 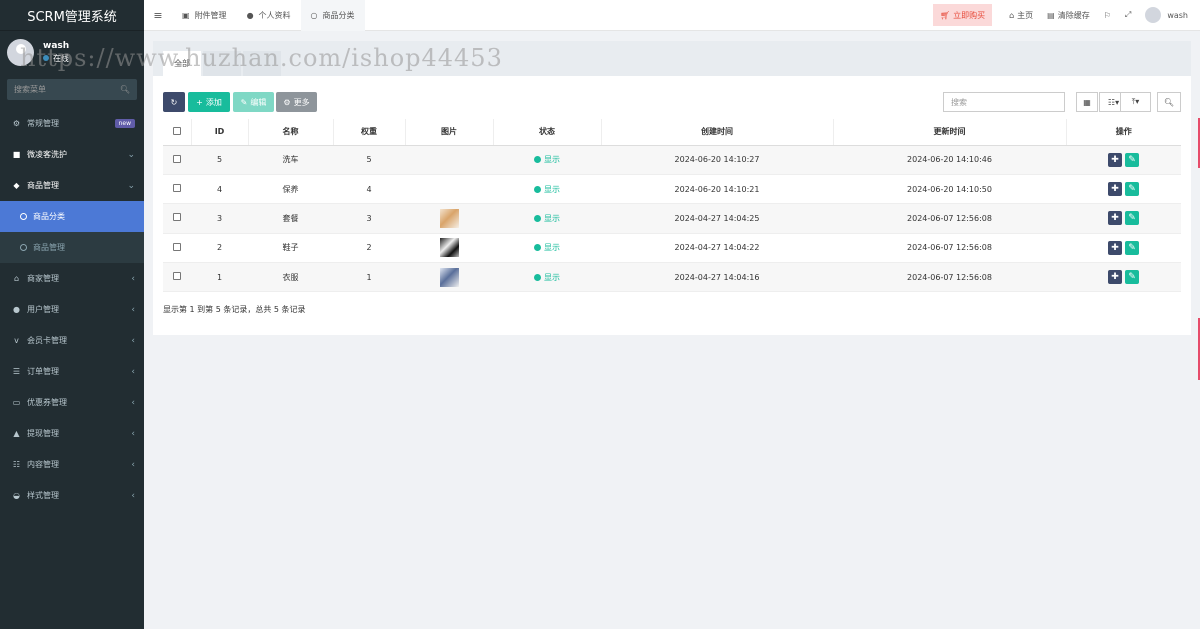 I want to click on sitemap-icon: ☷, so click(x=16, y=464).